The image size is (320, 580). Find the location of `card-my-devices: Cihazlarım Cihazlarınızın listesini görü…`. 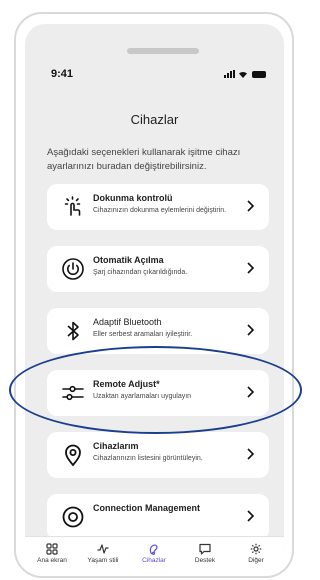

card-my-devices: Cihazlarım Cihazlarınızın listesini görü… is located at coordinates (158, 455).